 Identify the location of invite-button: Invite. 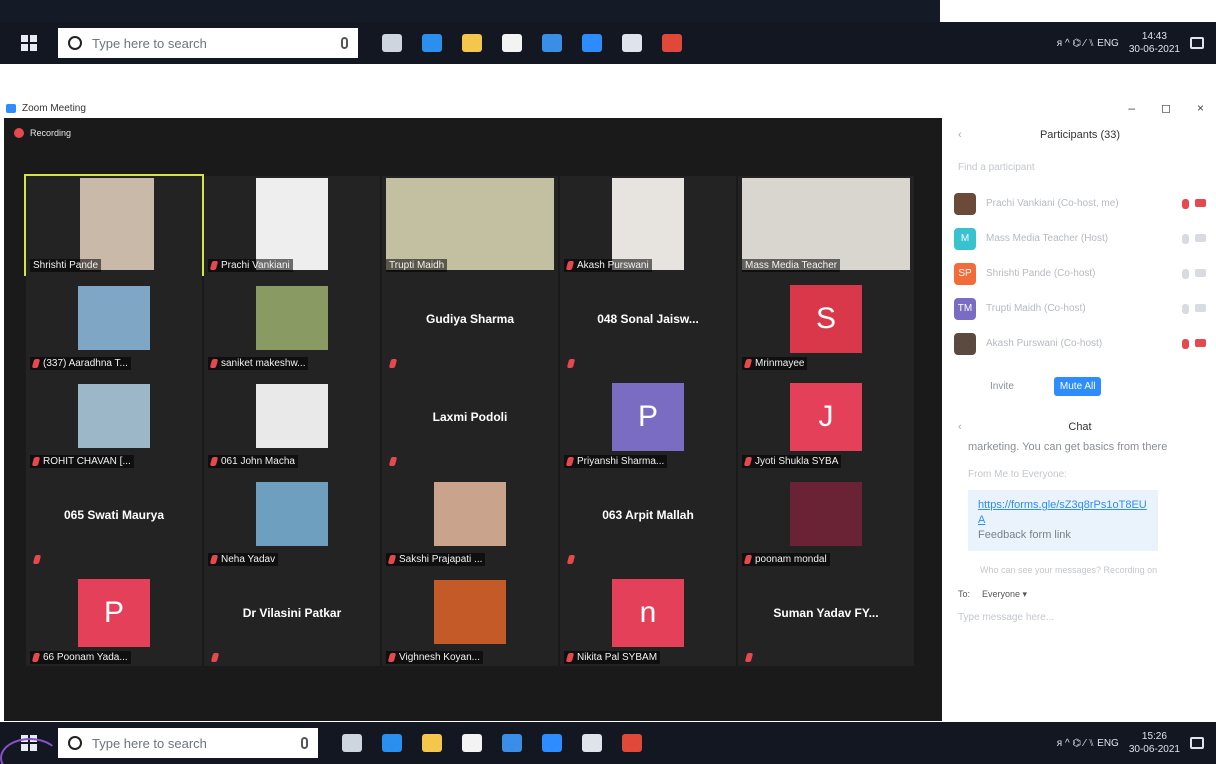
(1002, 386).